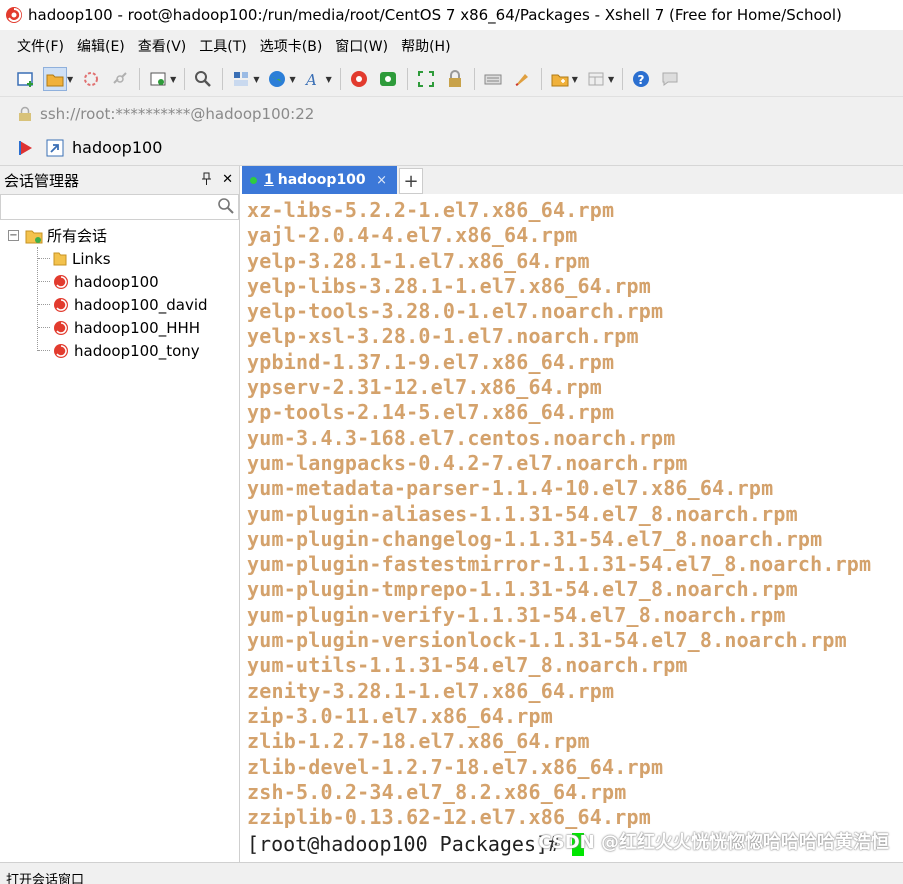 This screenshot has width=903, height=884. I want to click on tab-hadoop100: 1 hadoop100 ×, so click(319, 180).